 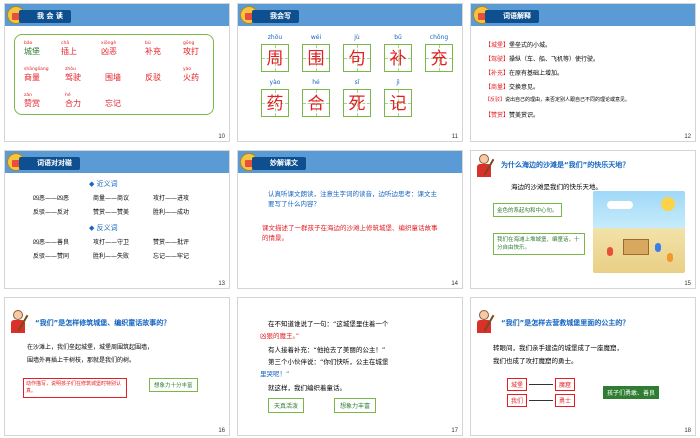 I want to click on slide-header: 我会写, so click(x=275, y=16).